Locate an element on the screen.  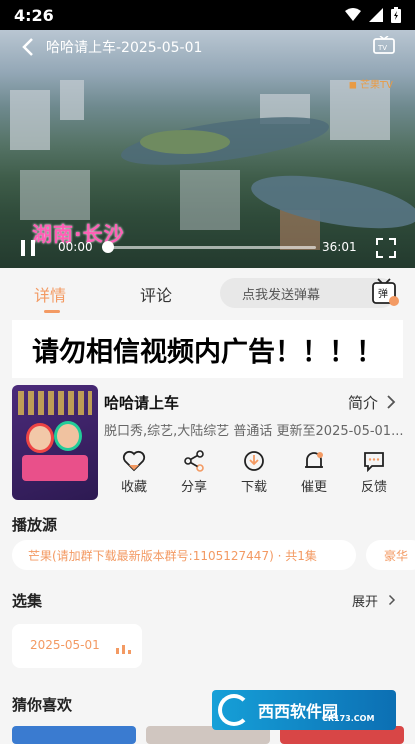
episode-item: 2025-05-01 is located at coordinates (77, 646).